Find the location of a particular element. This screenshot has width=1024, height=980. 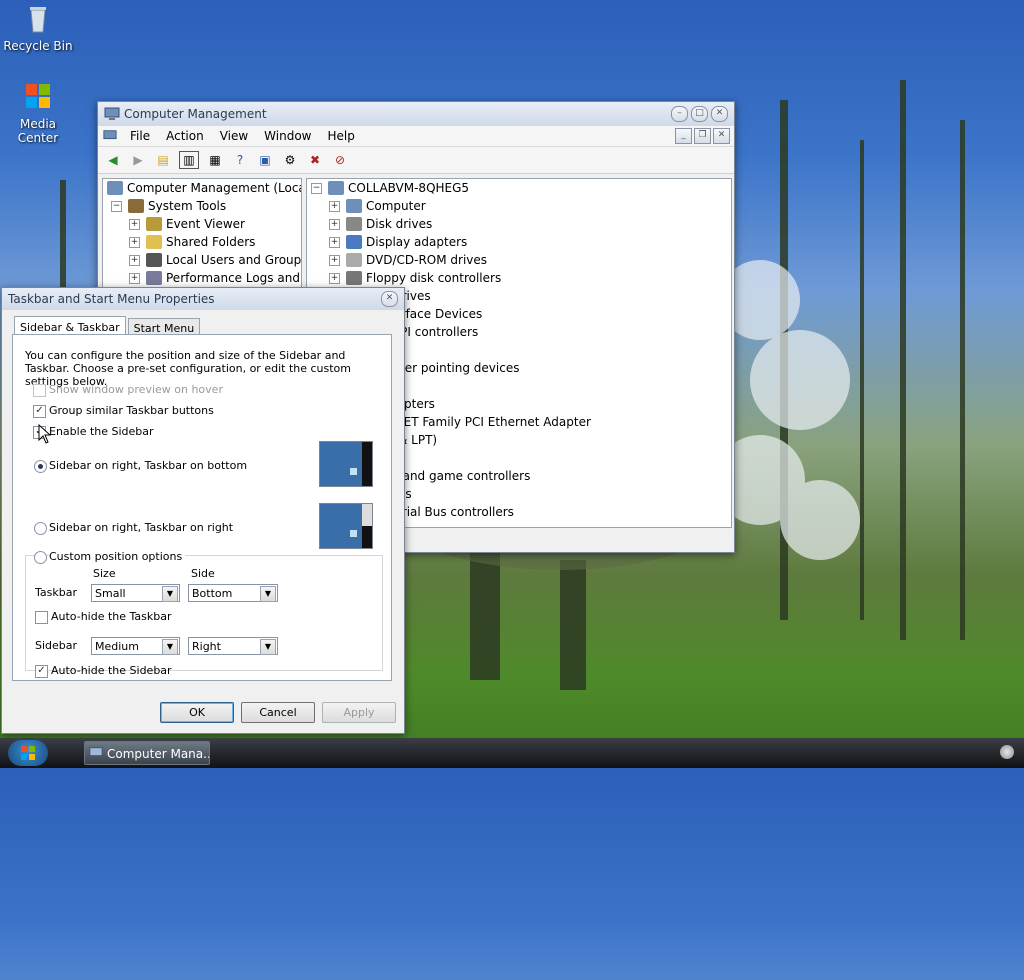

users-icon is located at coordinates (154, 260).